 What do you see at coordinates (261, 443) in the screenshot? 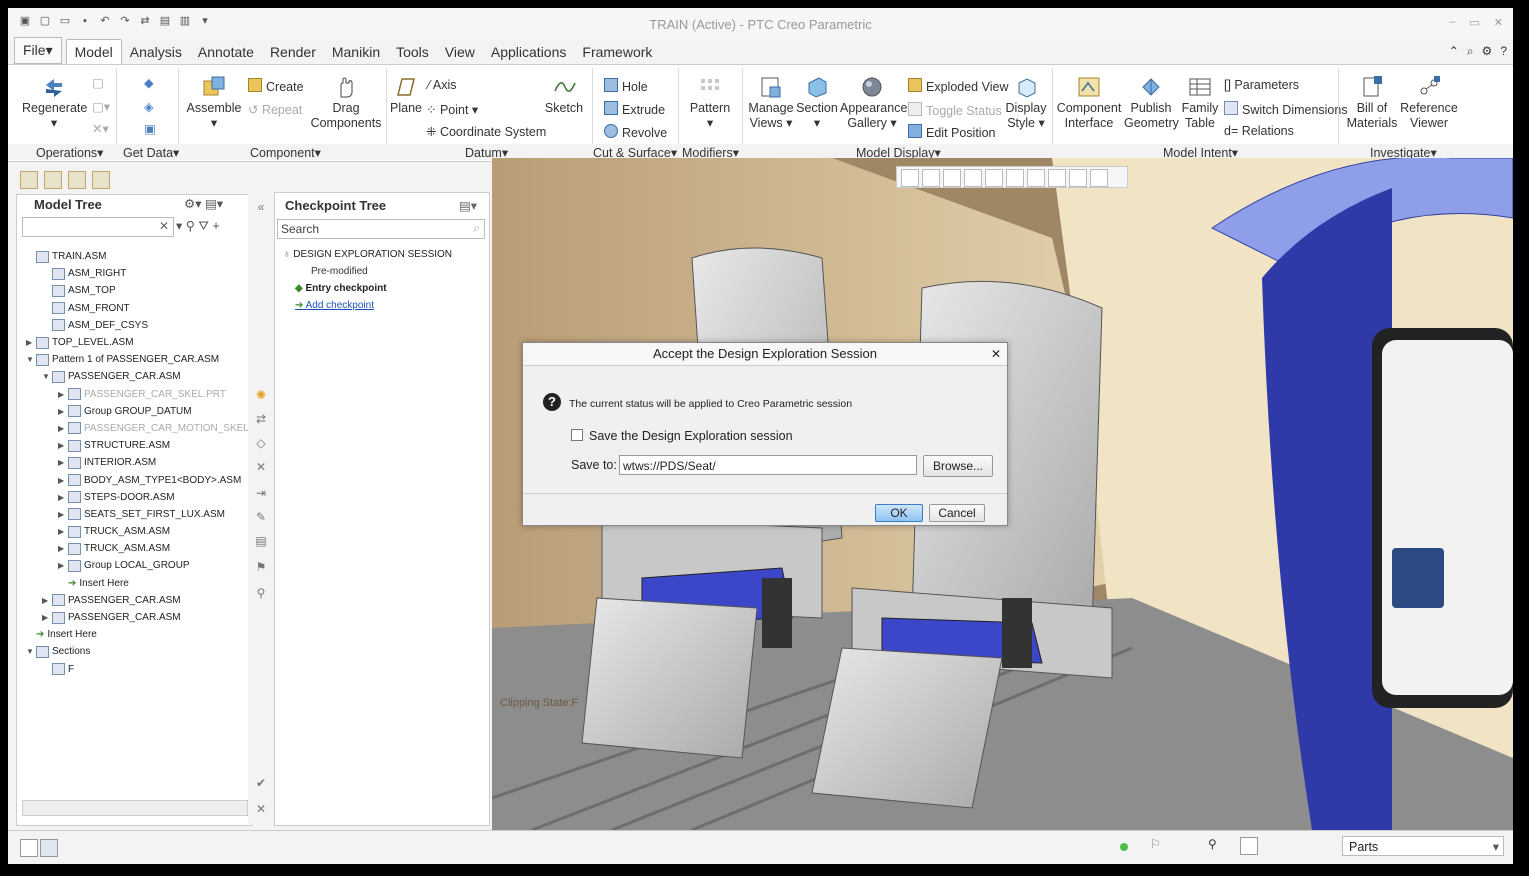
I see `move-icon: ◇` at bounding box center [261, 443].